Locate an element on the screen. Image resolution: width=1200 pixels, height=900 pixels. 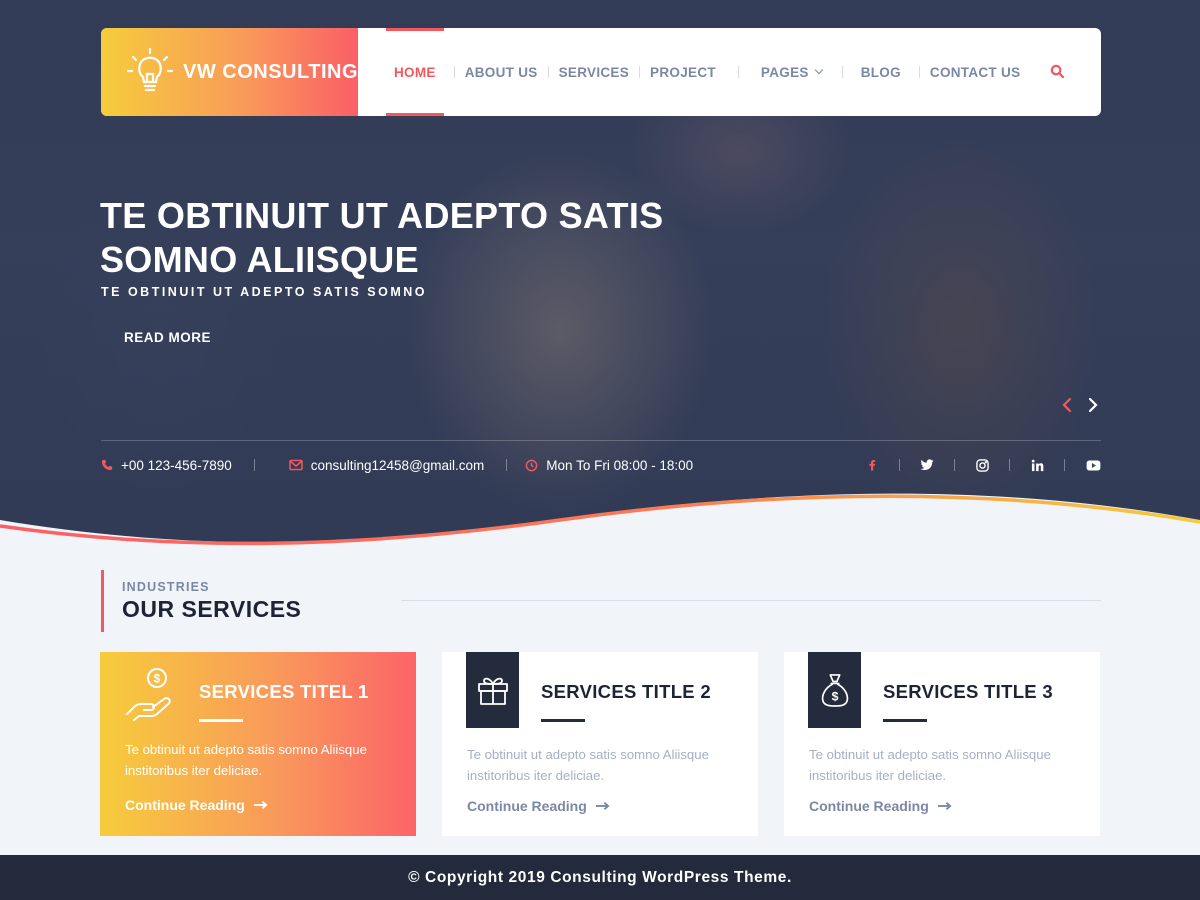
clock-icon is located at coordinates (531, 465).